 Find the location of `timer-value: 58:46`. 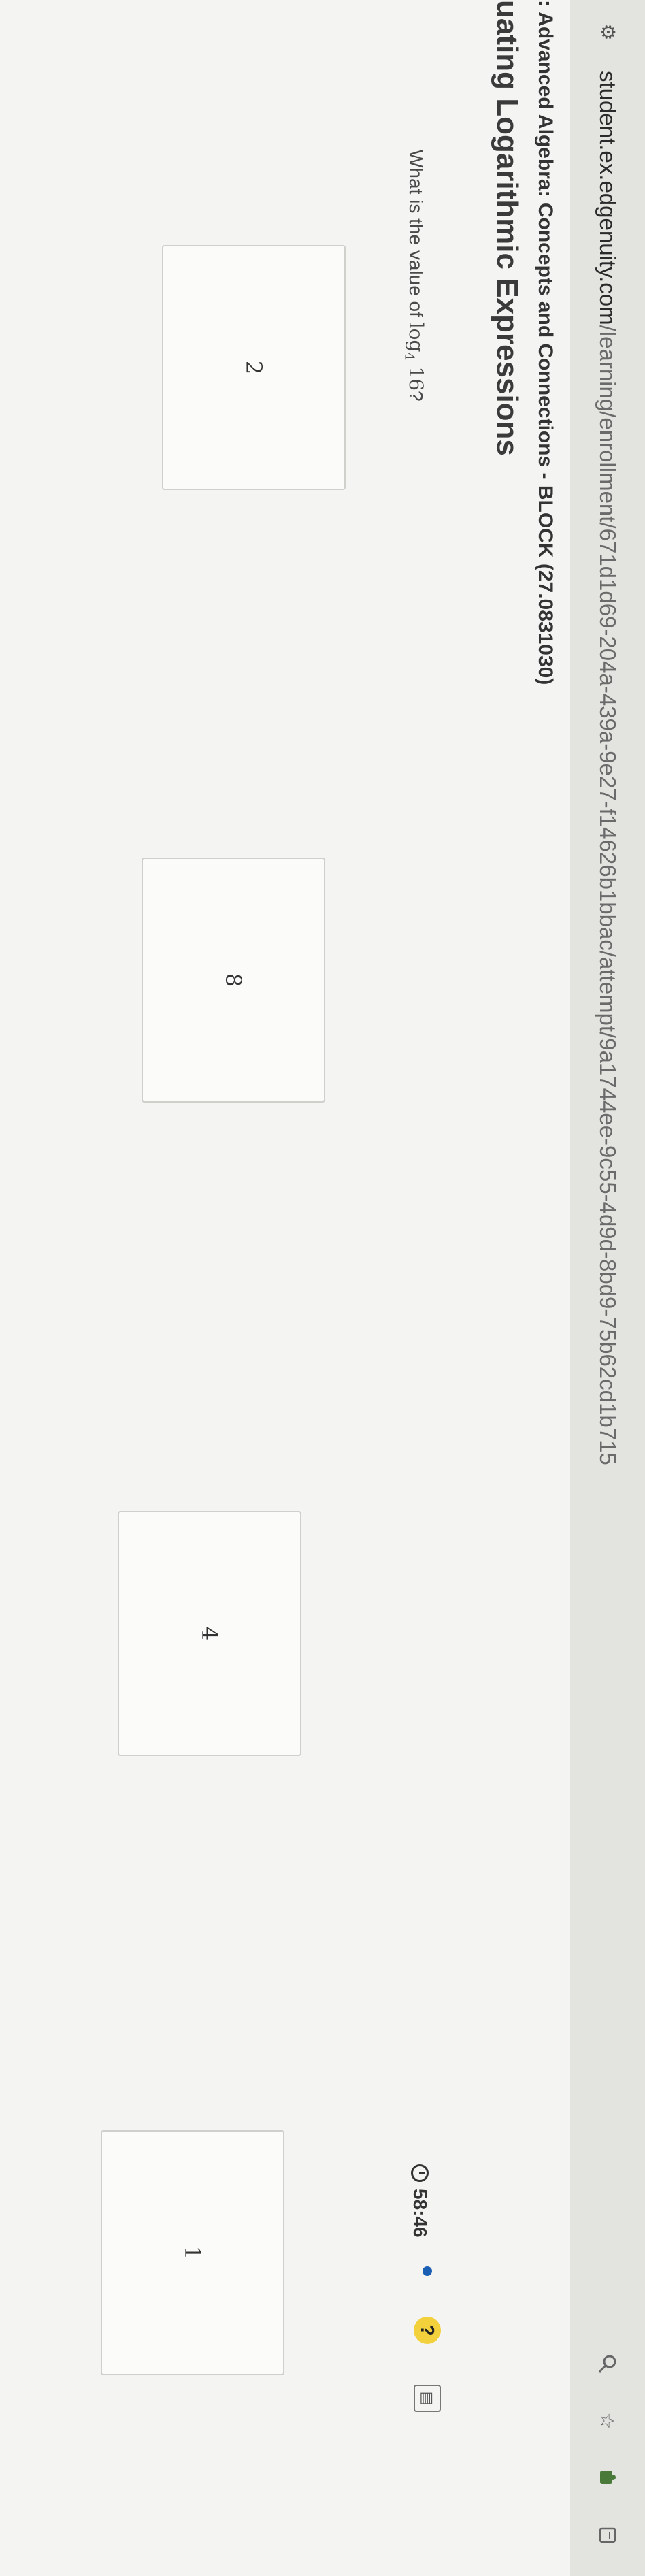

timer-value: 58:46 is located at coordinates (420, 2213).